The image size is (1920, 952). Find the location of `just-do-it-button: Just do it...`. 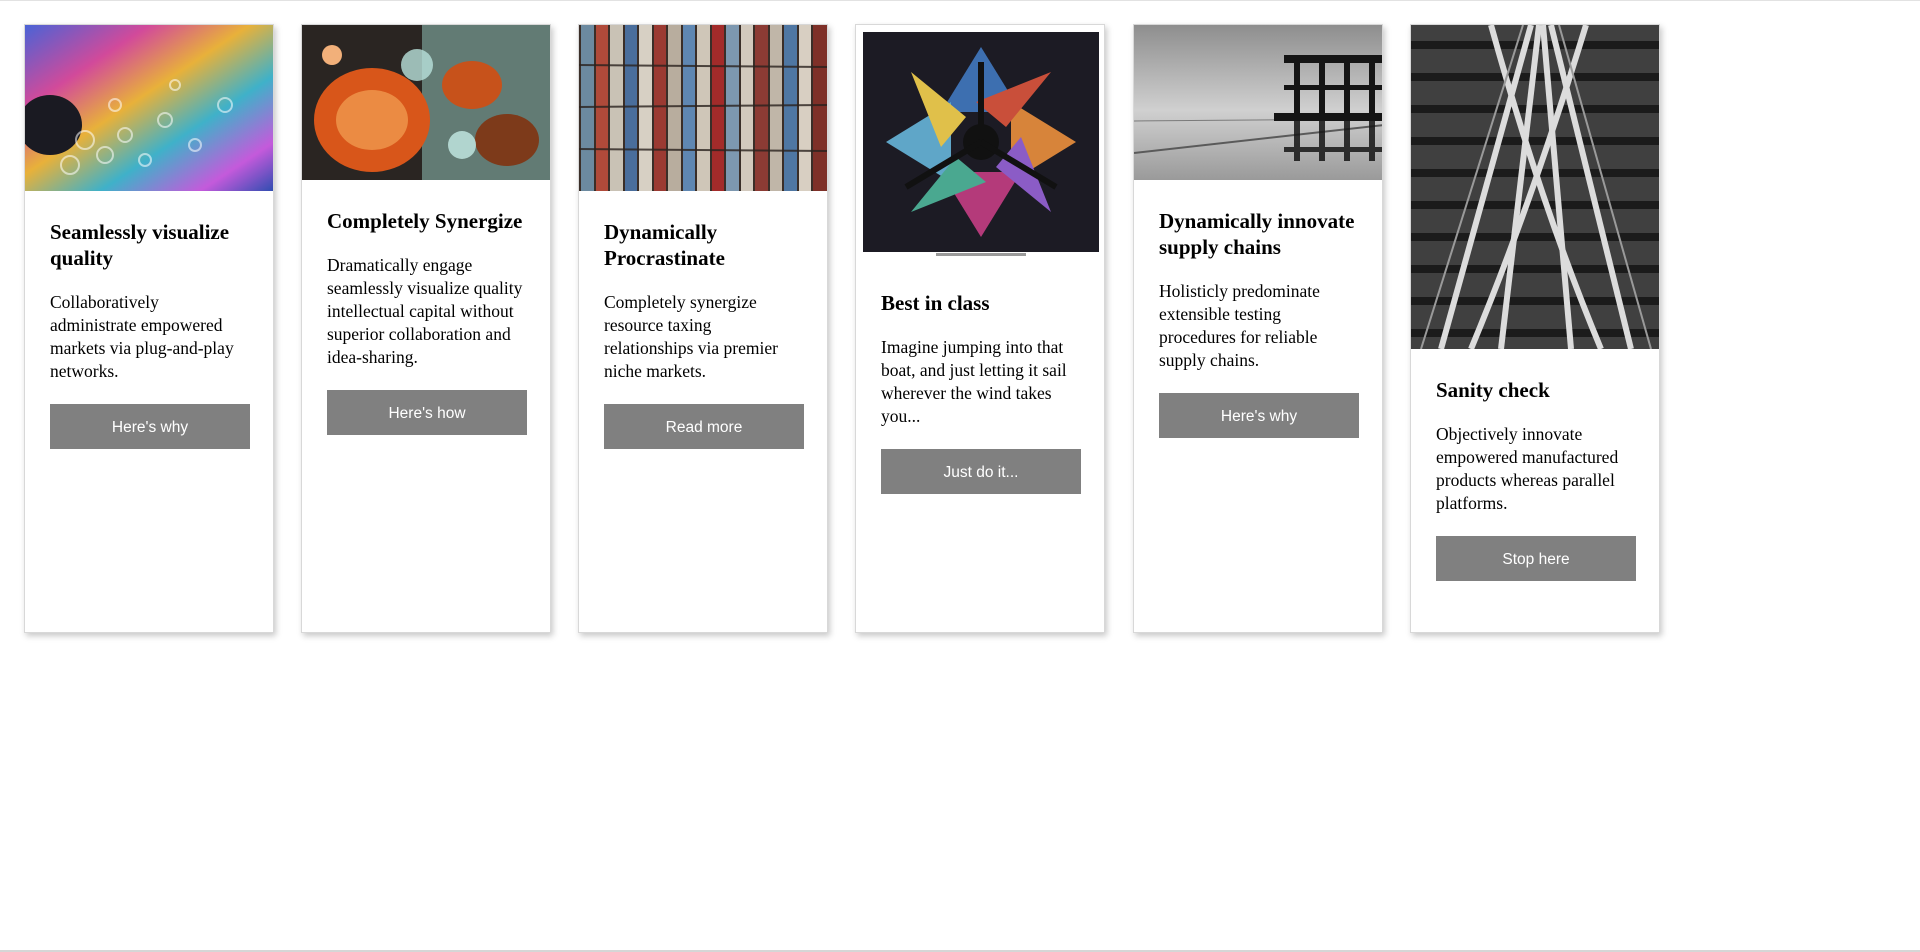

just-do-it-button: Just do it... is located at coordinates (981, 471).